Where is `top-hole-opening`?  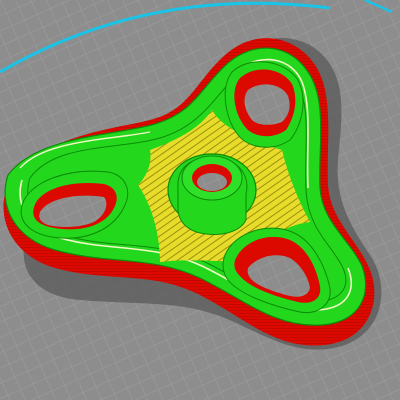
top-hole-opening is located at coordinates (267, 104).